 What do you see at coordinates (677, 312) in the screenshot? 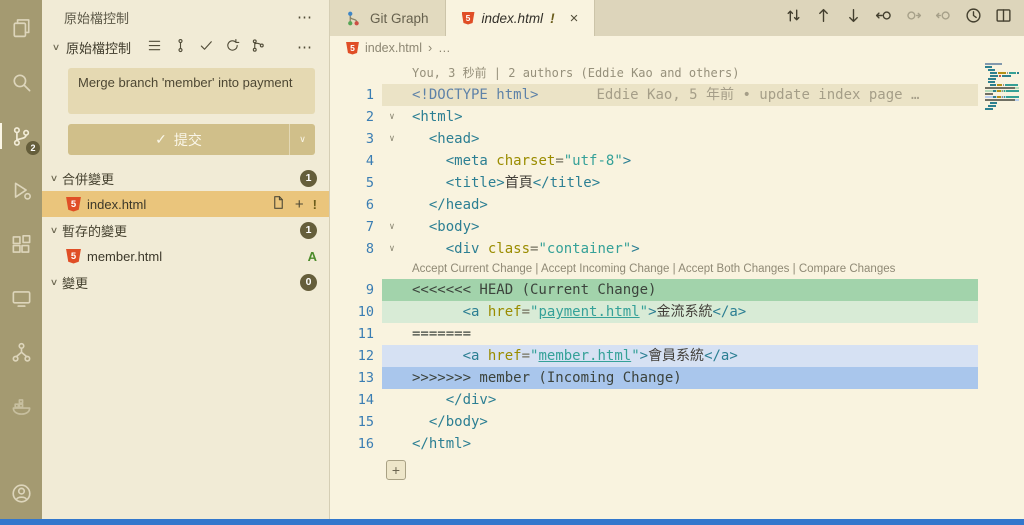
I see `code-line-10: 10 <a href="payment.html">金流系統</a>` at bounding box center [677, 312].